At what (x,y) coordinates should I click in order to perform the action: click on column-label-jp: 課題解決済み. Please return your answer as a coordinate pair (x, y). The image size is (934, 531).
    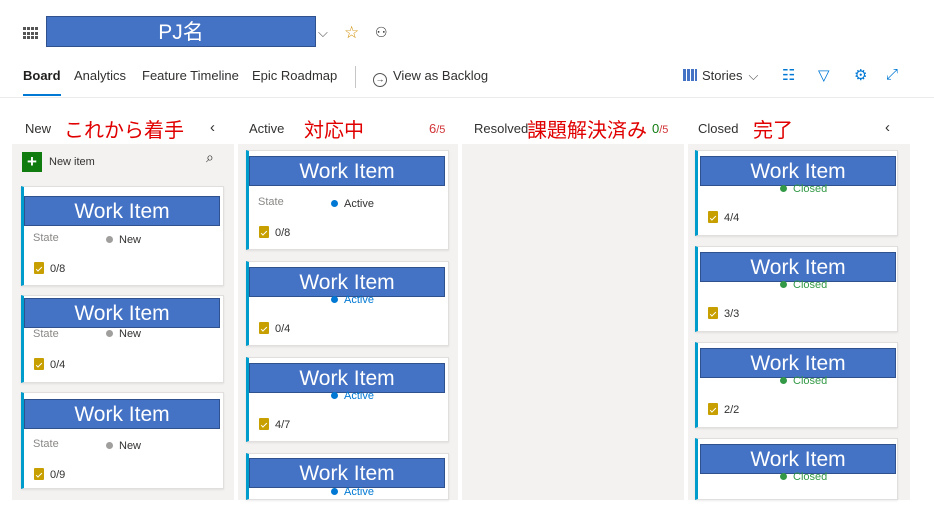
    Looking at the image, I should click on (587, 131).